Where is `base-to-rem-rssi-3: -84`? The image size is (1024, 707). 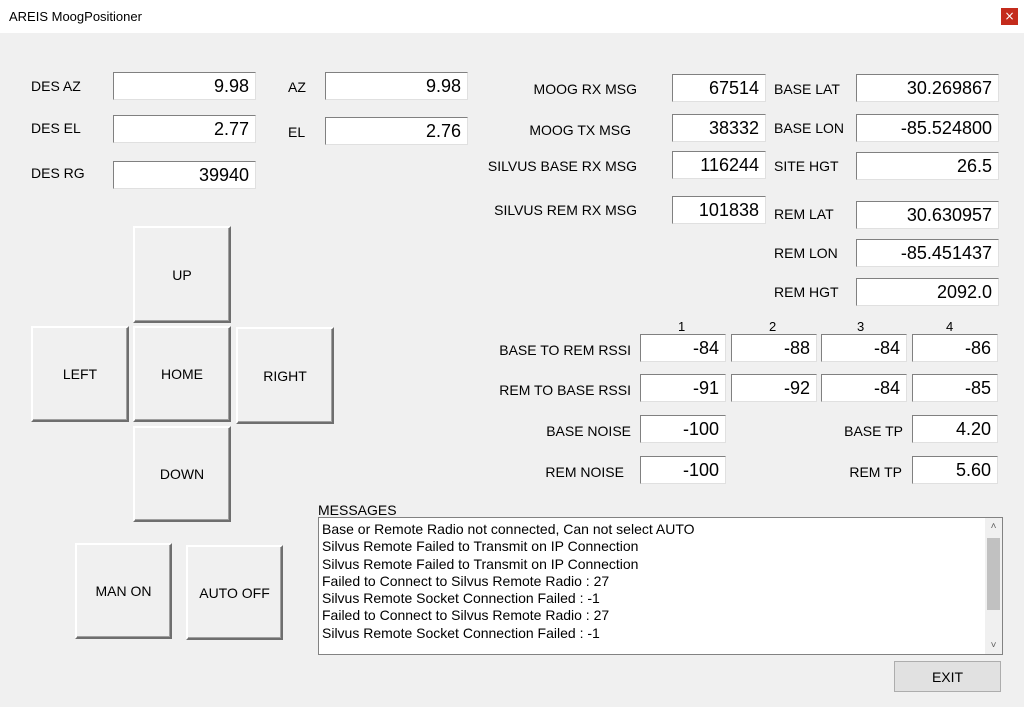 base-to-rem-rssi-3: -84 is located at coordinates (864, 348).